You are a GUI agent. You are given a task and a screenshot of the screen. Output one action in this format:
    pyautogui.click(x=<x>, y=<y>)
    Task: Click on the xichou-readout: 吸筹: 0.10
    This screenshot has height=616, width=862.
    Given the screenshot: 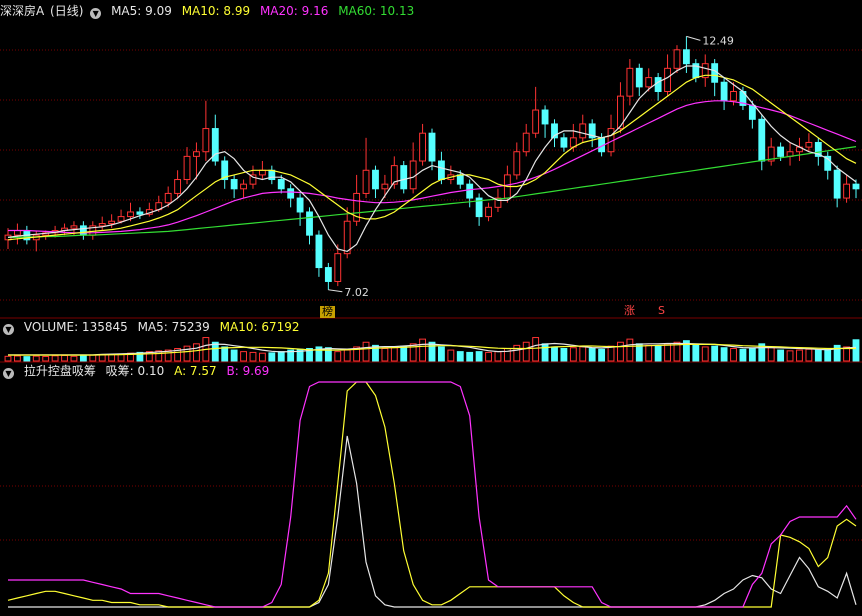 What is the action you would take?
    pyautogui.click(x=135, y=371)
    